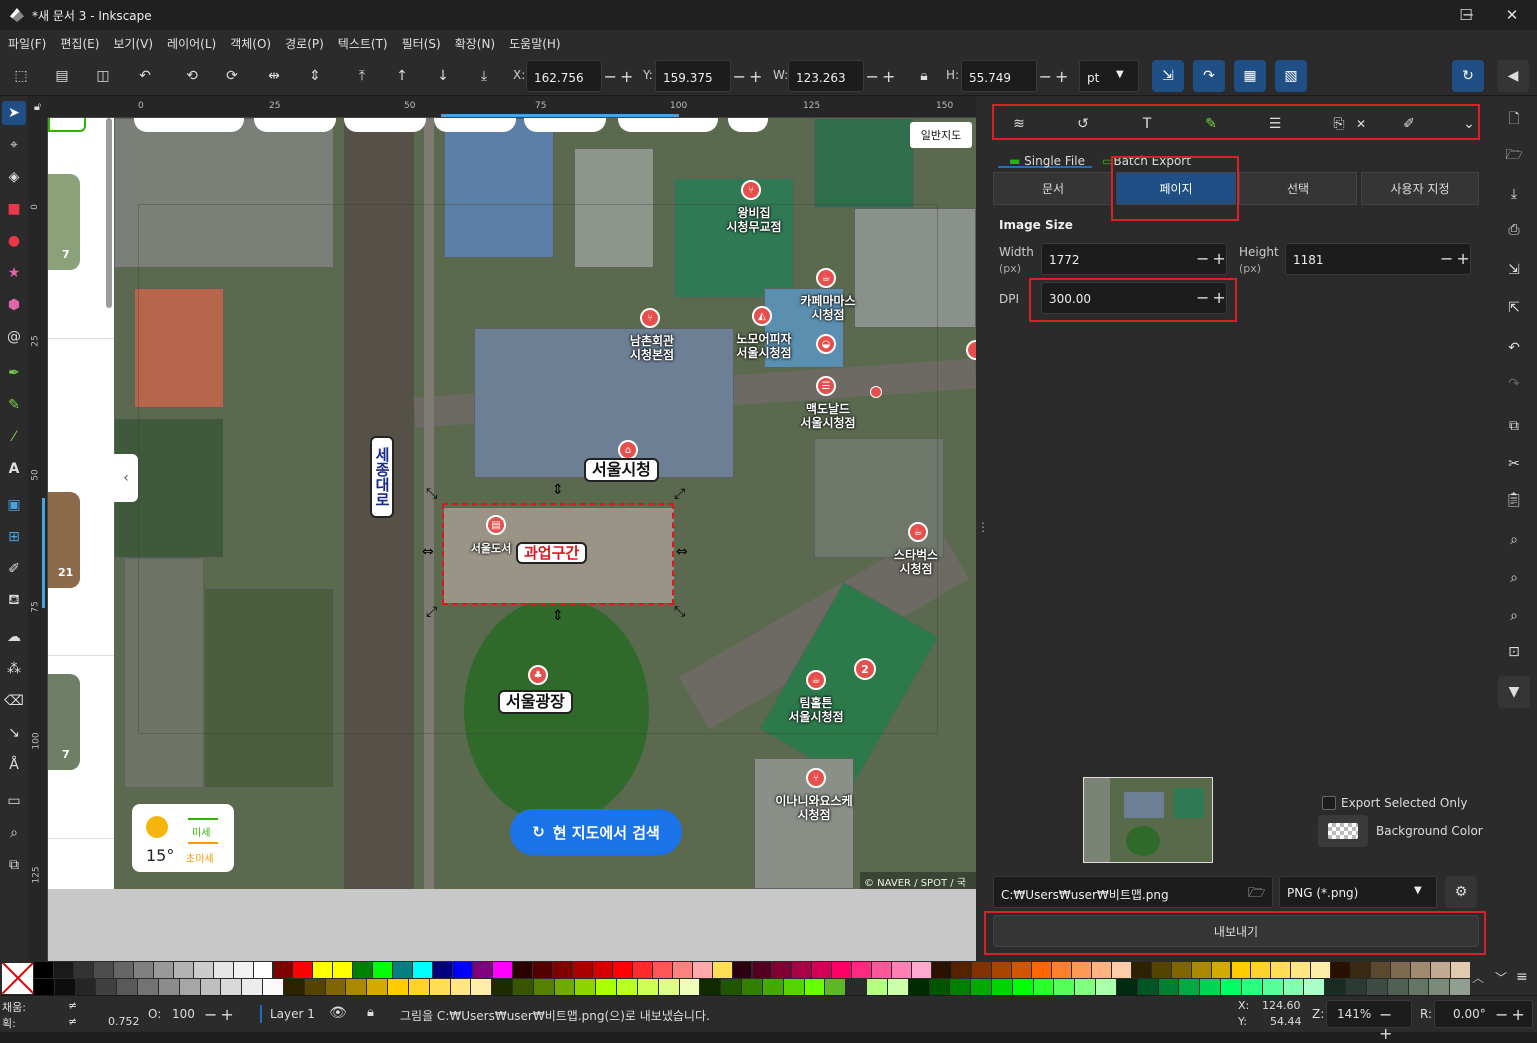  I want to click on flip-horizontal-icon: ⇹, so click(274, 76).